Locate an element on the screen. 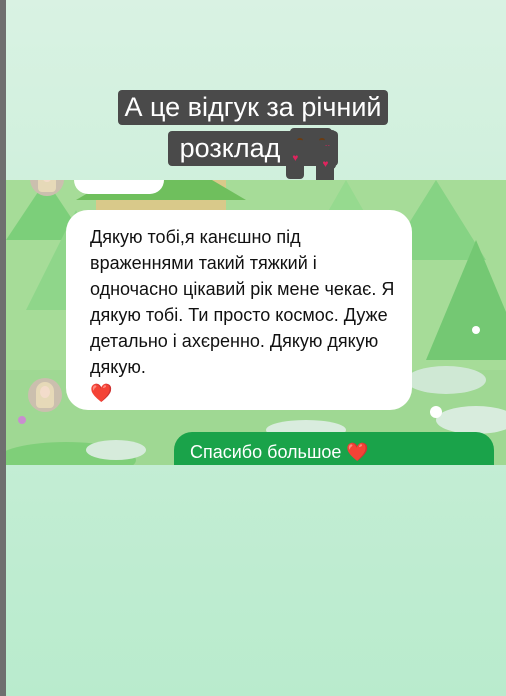 This screenshot has height=696, width=506. story-caption-line-1: А це відгук за річний is located at coordinates (253, 107).